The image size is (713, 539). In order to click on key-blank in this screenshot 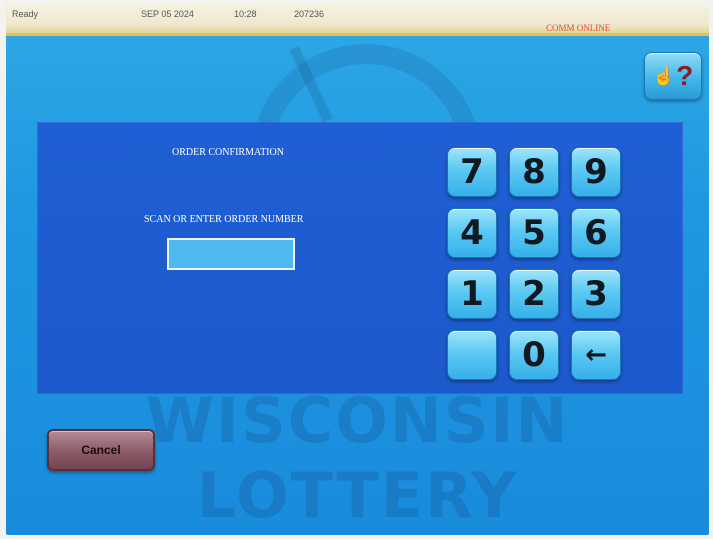, I will do `click(472, 355)`.